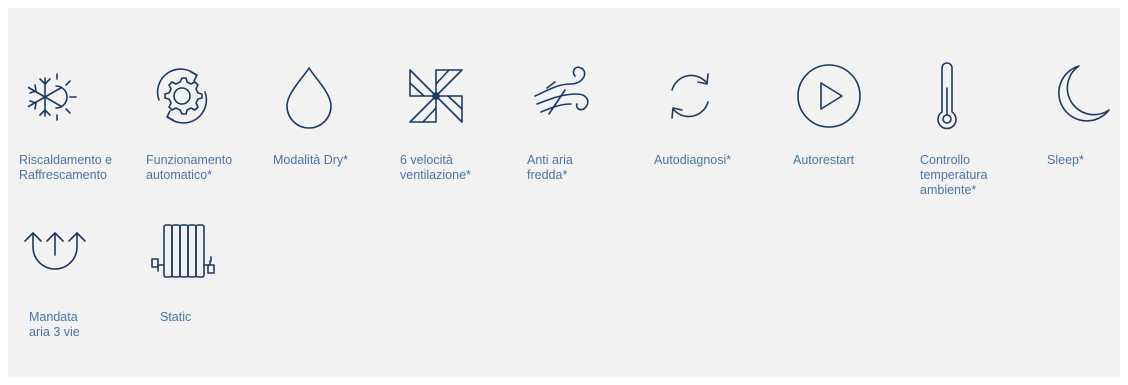  Describe the element at coordinates (66, 167) in the screenshot. I see `feature-label: Riscaldamento e Raffrescamento` at that location.